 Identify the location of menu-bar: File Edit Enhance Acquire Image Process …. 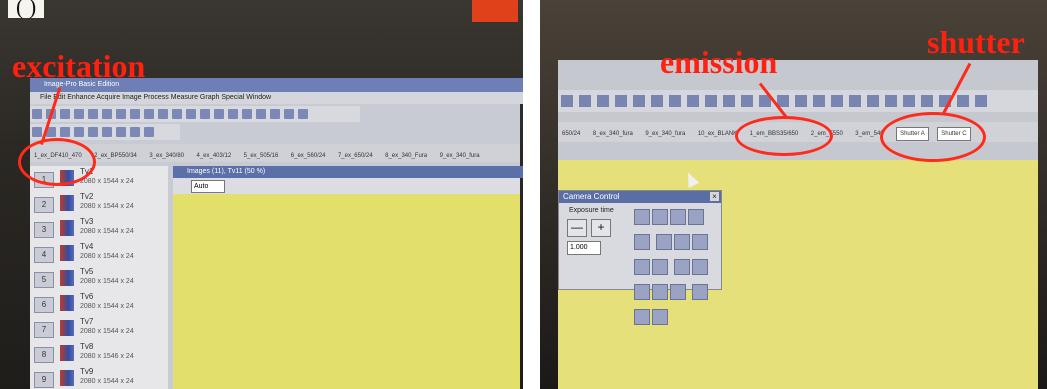
(276, 98).